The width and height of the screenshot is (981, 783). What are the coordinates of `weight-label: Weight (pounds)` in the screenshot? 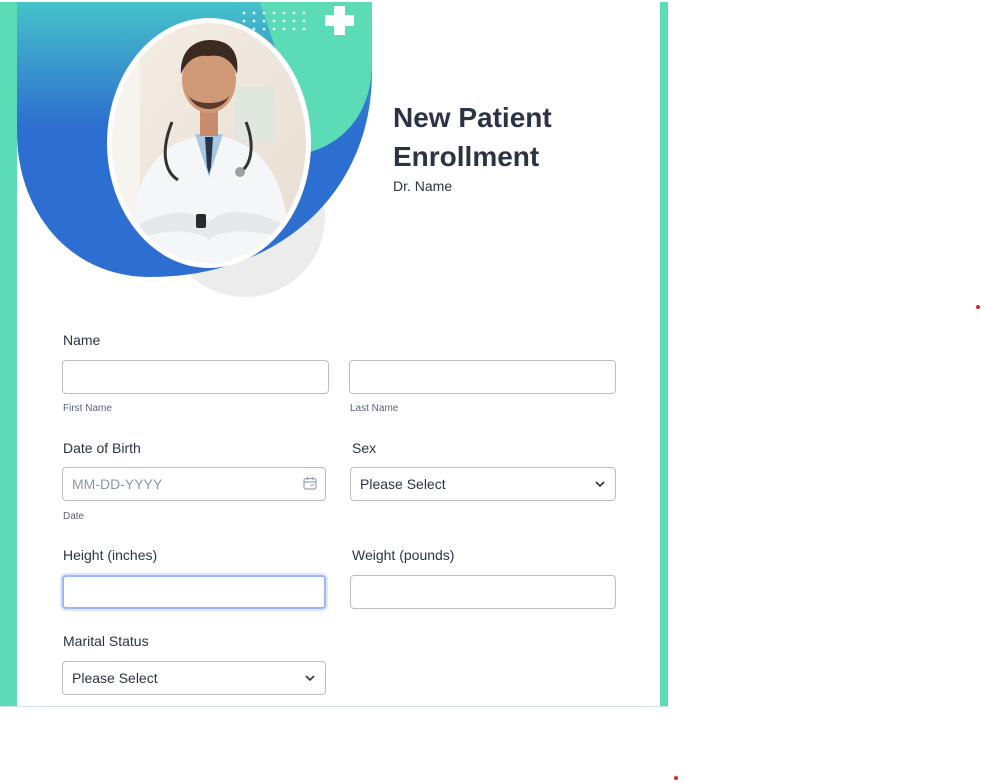 It's located at (403, 555).